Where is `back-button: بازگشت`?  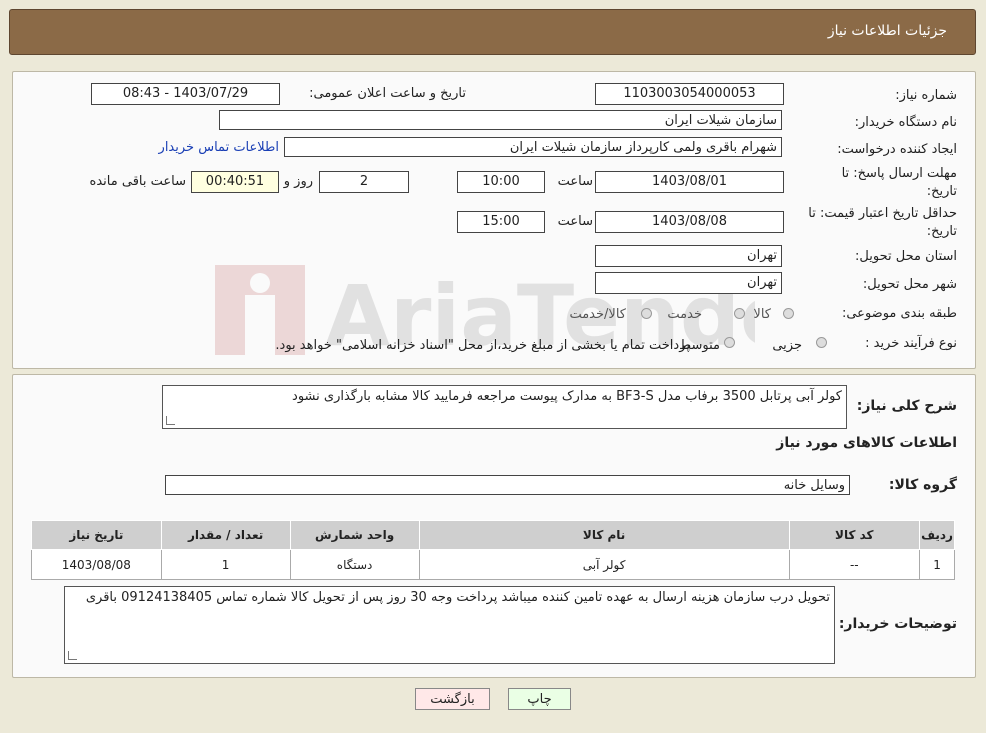 back-button: بازگشت is located at coordinates (452, 699).